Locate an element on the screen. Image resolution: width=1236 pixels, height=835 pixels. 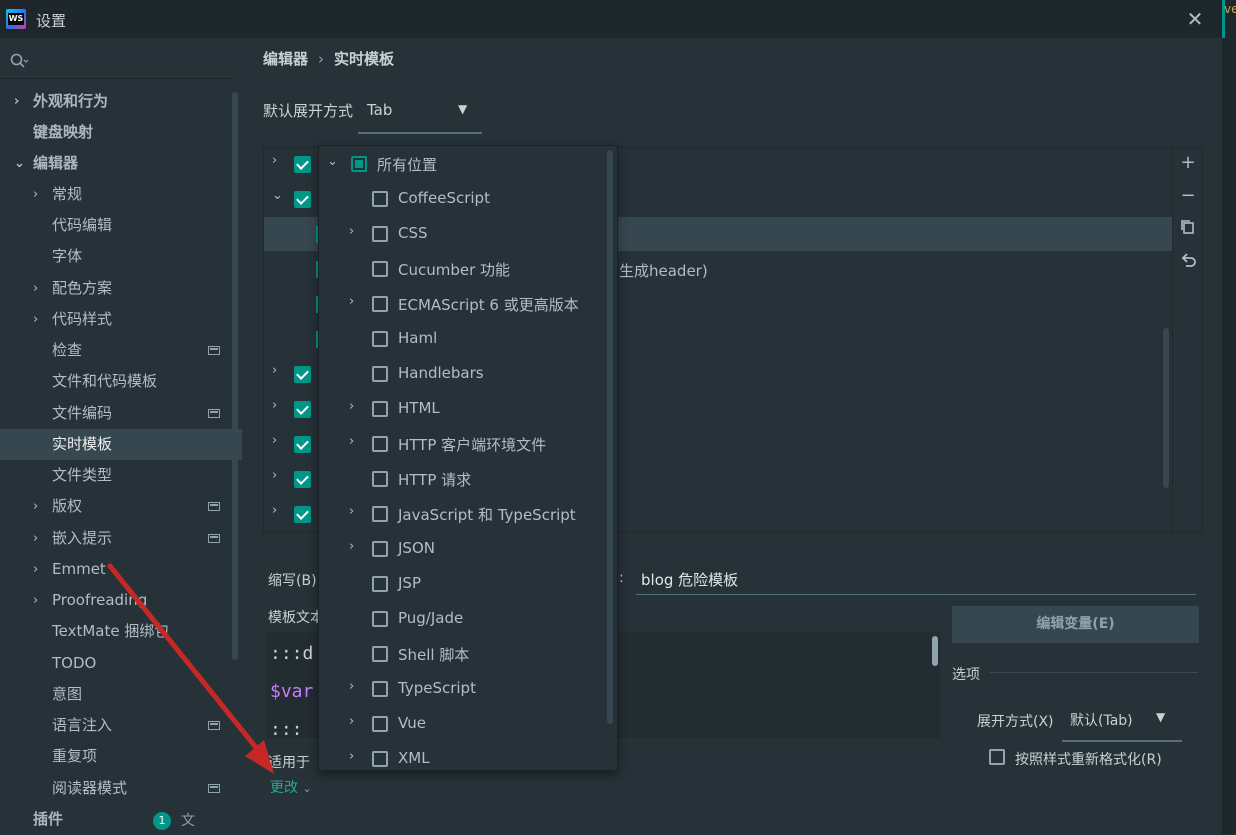
tree-row: ⌄ is located at coordinates (294, 199).